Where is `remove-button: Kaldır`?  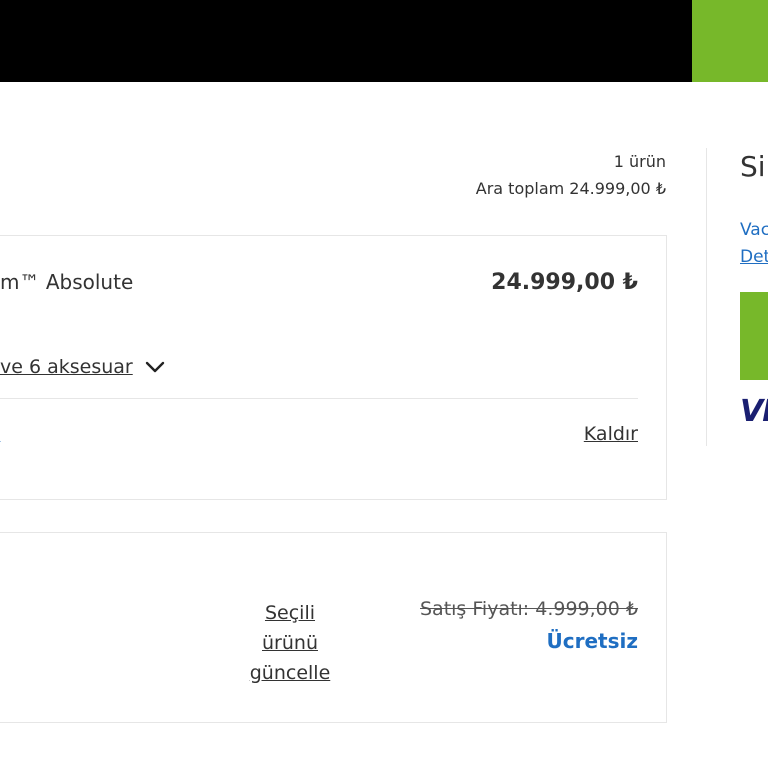 remove-button: Kaldır is located at coordinates (611, 434).